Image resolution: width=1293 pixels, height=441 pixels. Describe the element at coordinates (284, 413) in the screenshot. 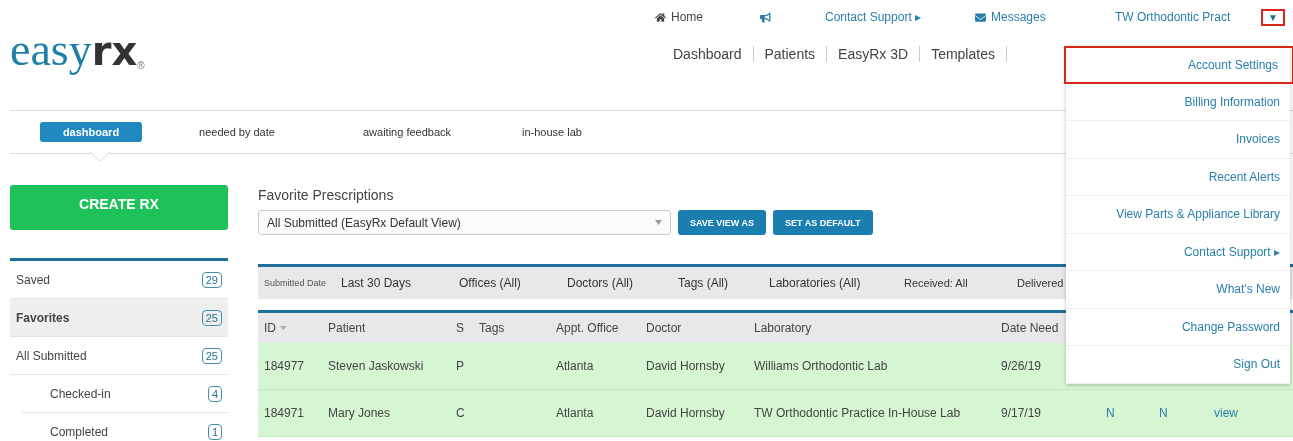

I see `table-cell-text: 184971` at that location.